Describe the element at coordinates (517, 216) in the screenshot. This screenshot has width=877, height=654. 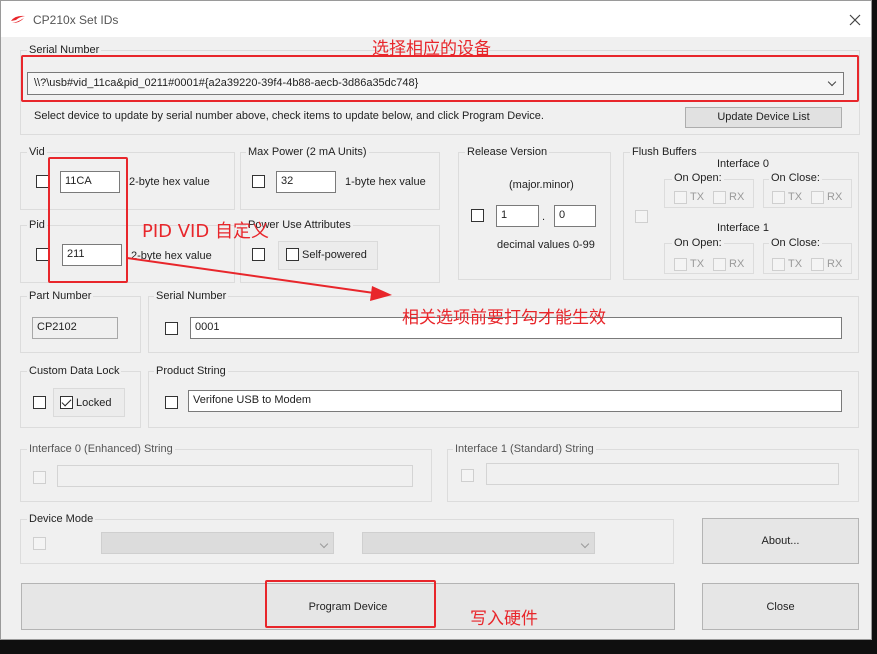
I see `release-major-input: 1` at that location.